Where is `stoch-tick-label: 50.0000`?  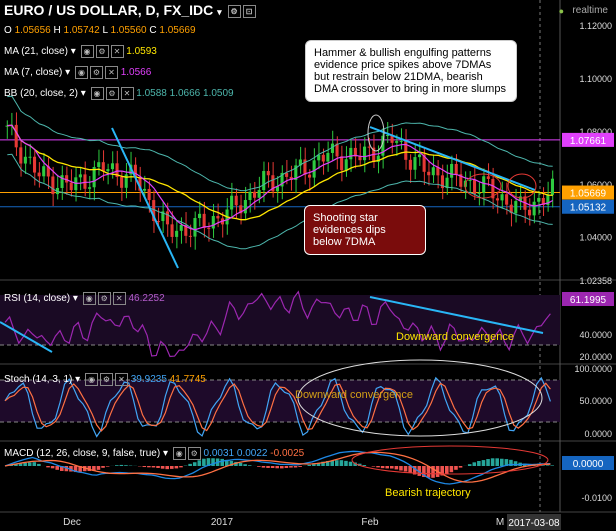 stoch-tick-label: 50.0000 is located at coordinates (595, 401).